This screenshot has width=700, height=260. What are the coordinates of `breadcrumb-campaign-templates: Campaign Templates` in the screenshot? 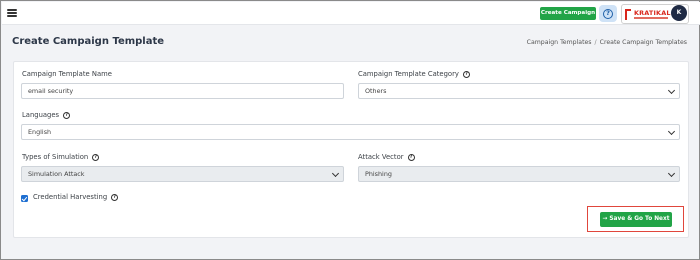 It's located at (559, 42).